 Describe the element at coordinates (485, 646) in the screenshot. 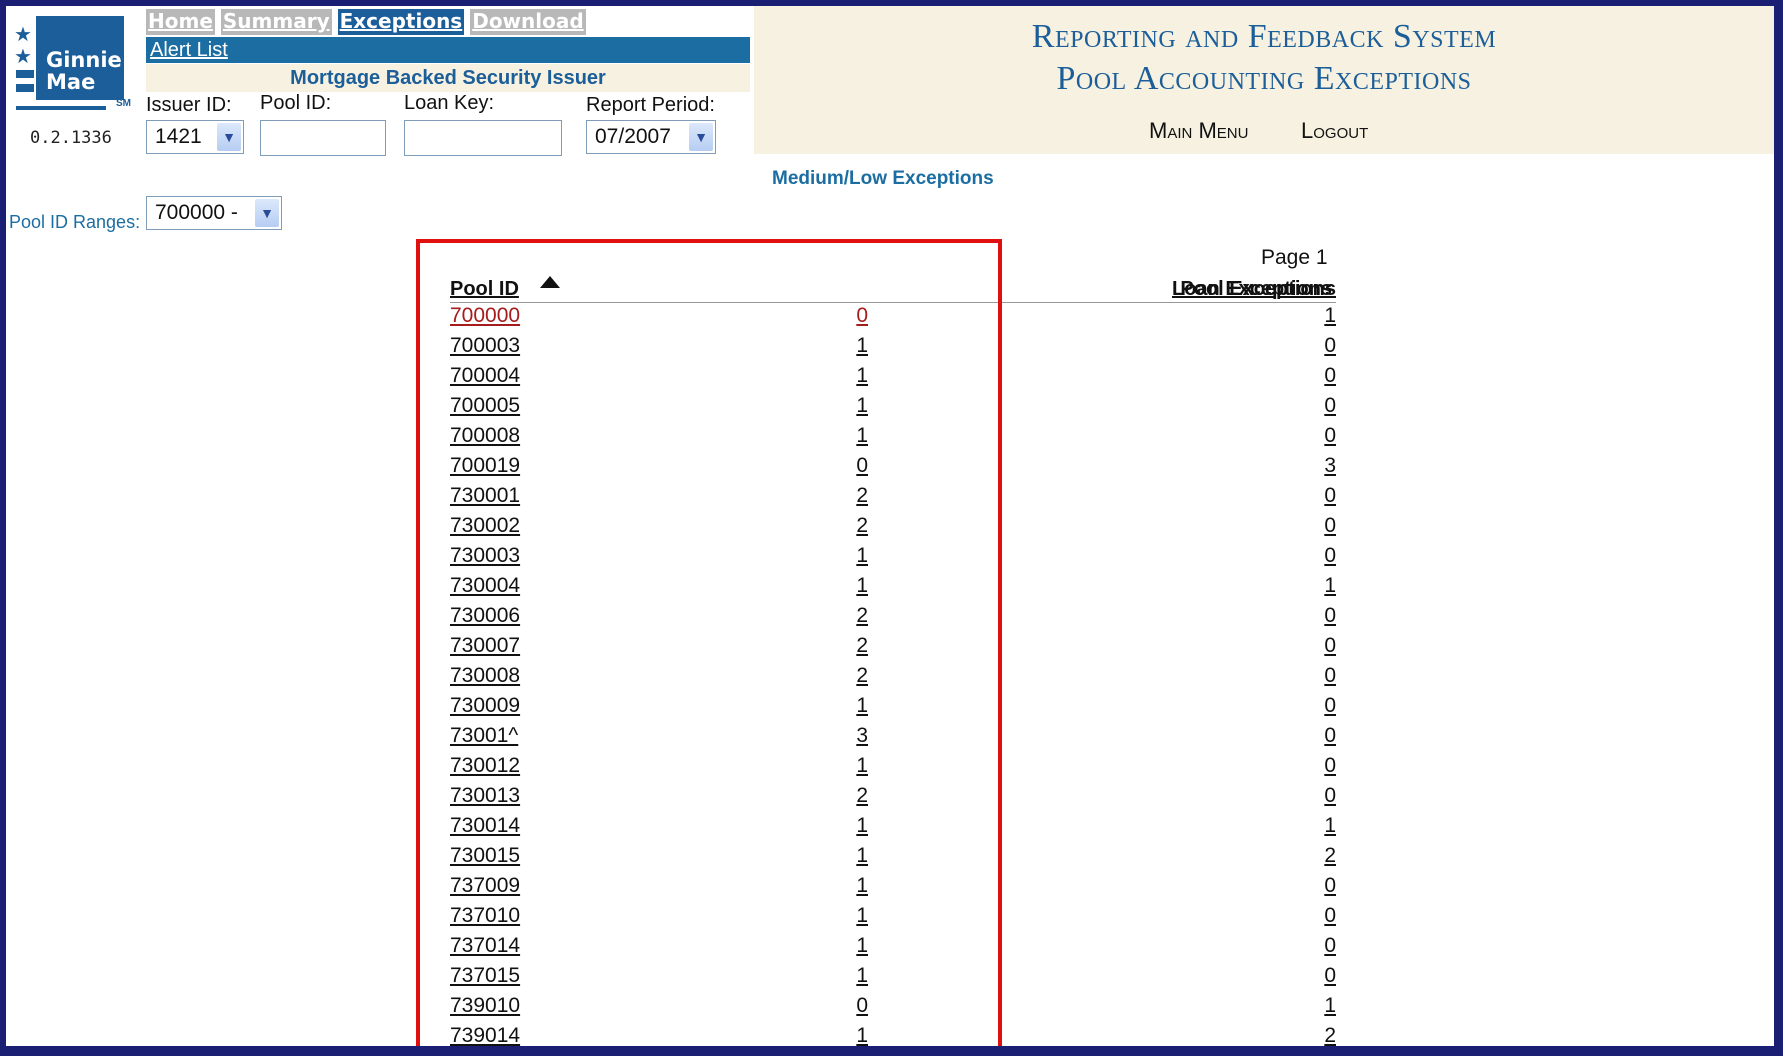

I see `pool-id-link: 730007` at that location.